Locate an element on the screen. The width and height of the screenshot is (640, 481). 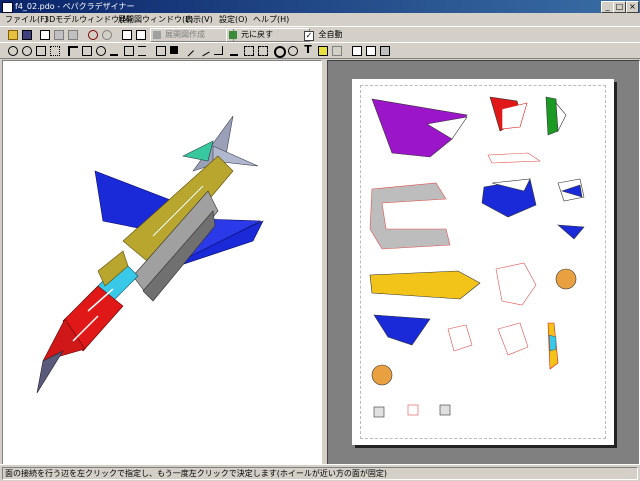
layout2-button is located at coordinates (262, 50).